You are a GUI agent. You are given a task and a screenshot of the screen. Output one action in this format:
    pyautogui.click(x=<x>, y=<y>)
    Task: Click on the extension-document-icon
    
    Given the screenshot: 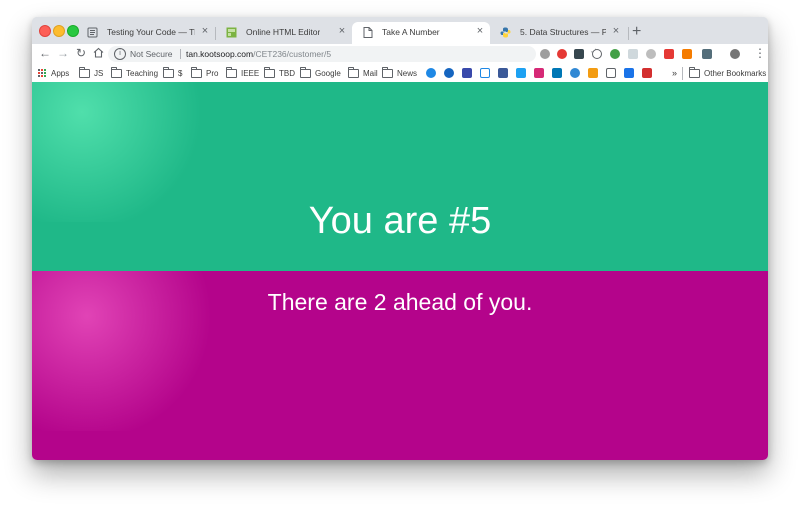 What is the action you would take?
    pyautogui.click(x=633, y=54)
    